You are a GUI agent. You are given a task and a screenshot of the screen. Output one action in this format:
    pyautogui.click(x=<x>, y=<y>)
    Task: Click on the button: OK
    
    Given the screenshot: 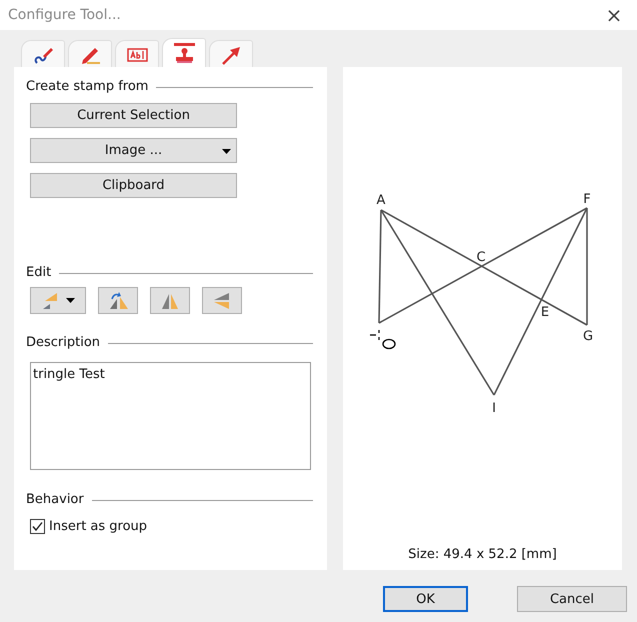 What is the action you would take?
    pyautogui.click(x=425, y=599)
    